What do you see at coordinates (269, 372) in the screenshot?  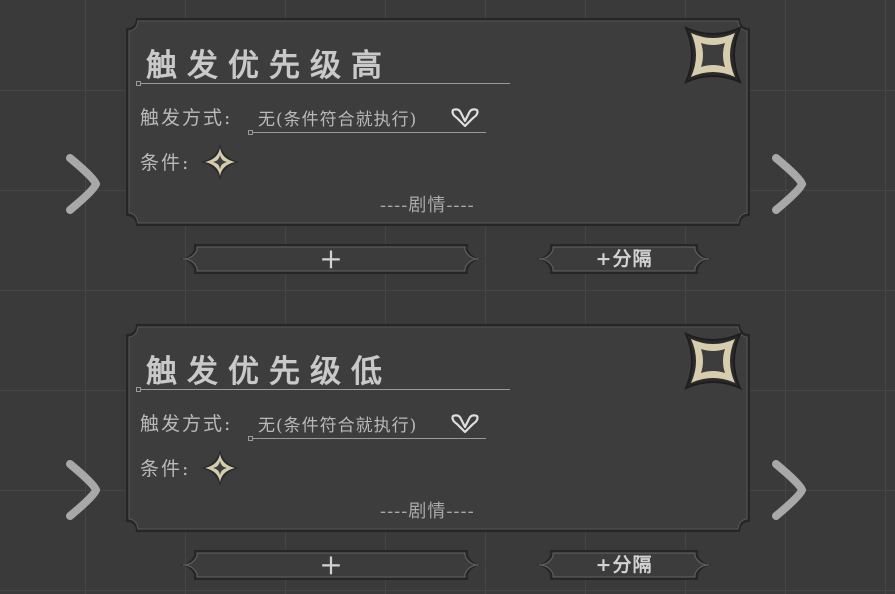 I see `node-title: 触发优先级低` at bounding box center [269, 372].